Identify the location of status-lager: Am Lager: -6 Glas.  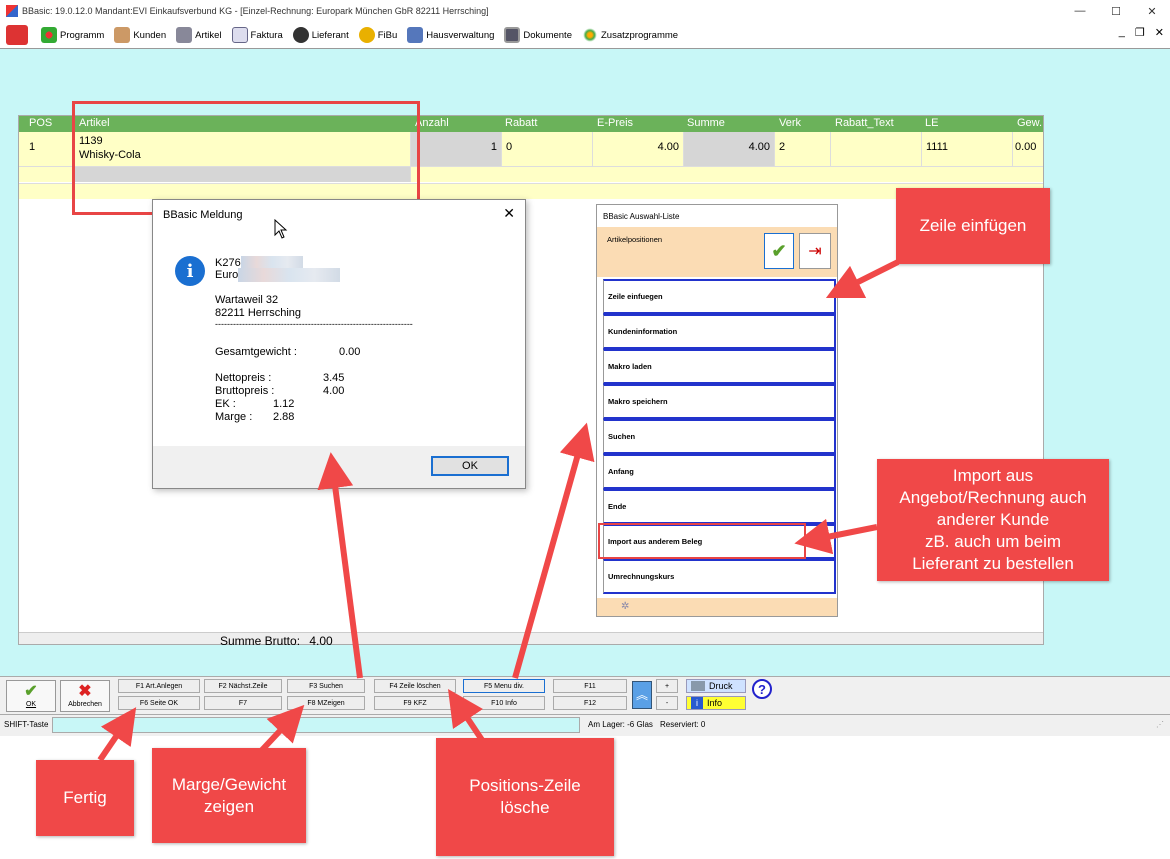
(620, 724).